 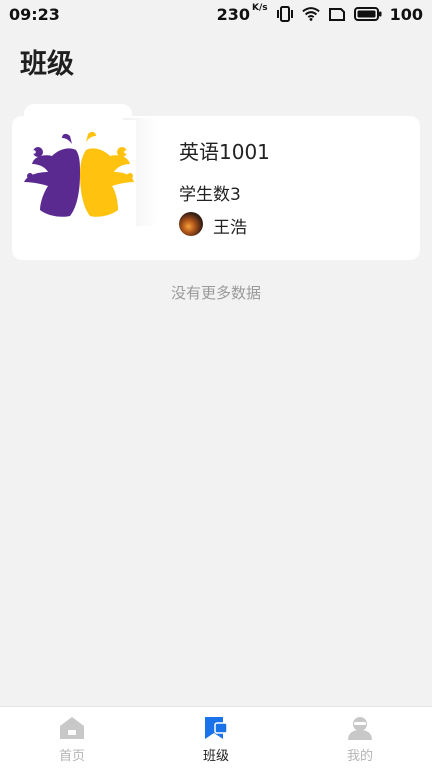 What do you see at coordinates (191, 224) in the screenshot?
I see `teacher-avatar` at bounding box center [191, 224].